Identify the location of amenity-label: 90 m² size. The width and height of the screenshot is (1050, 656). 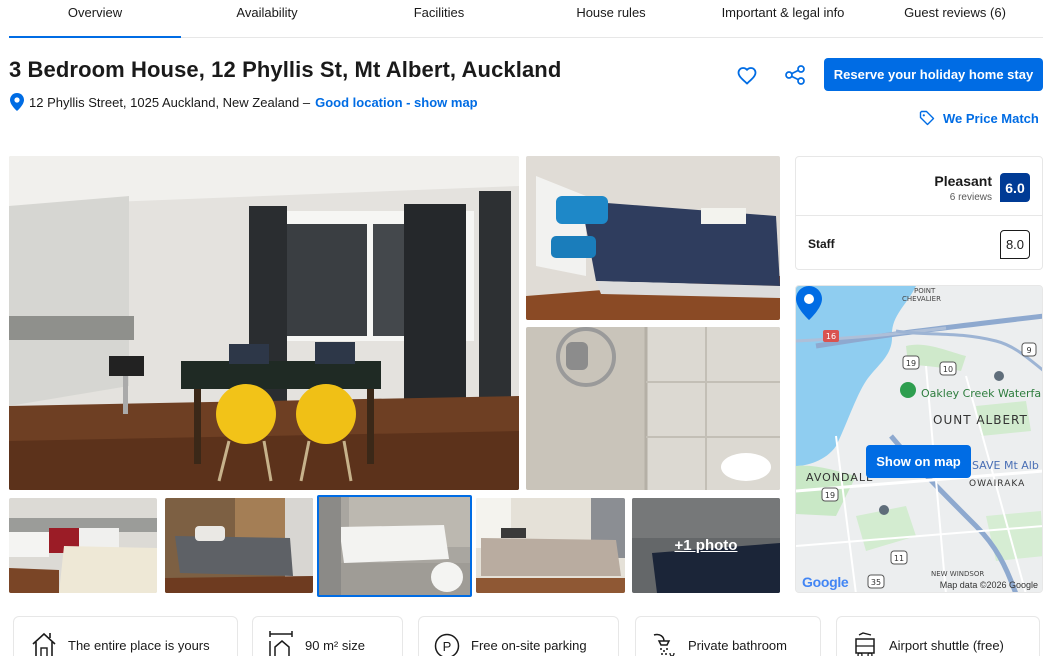
(335, 645).